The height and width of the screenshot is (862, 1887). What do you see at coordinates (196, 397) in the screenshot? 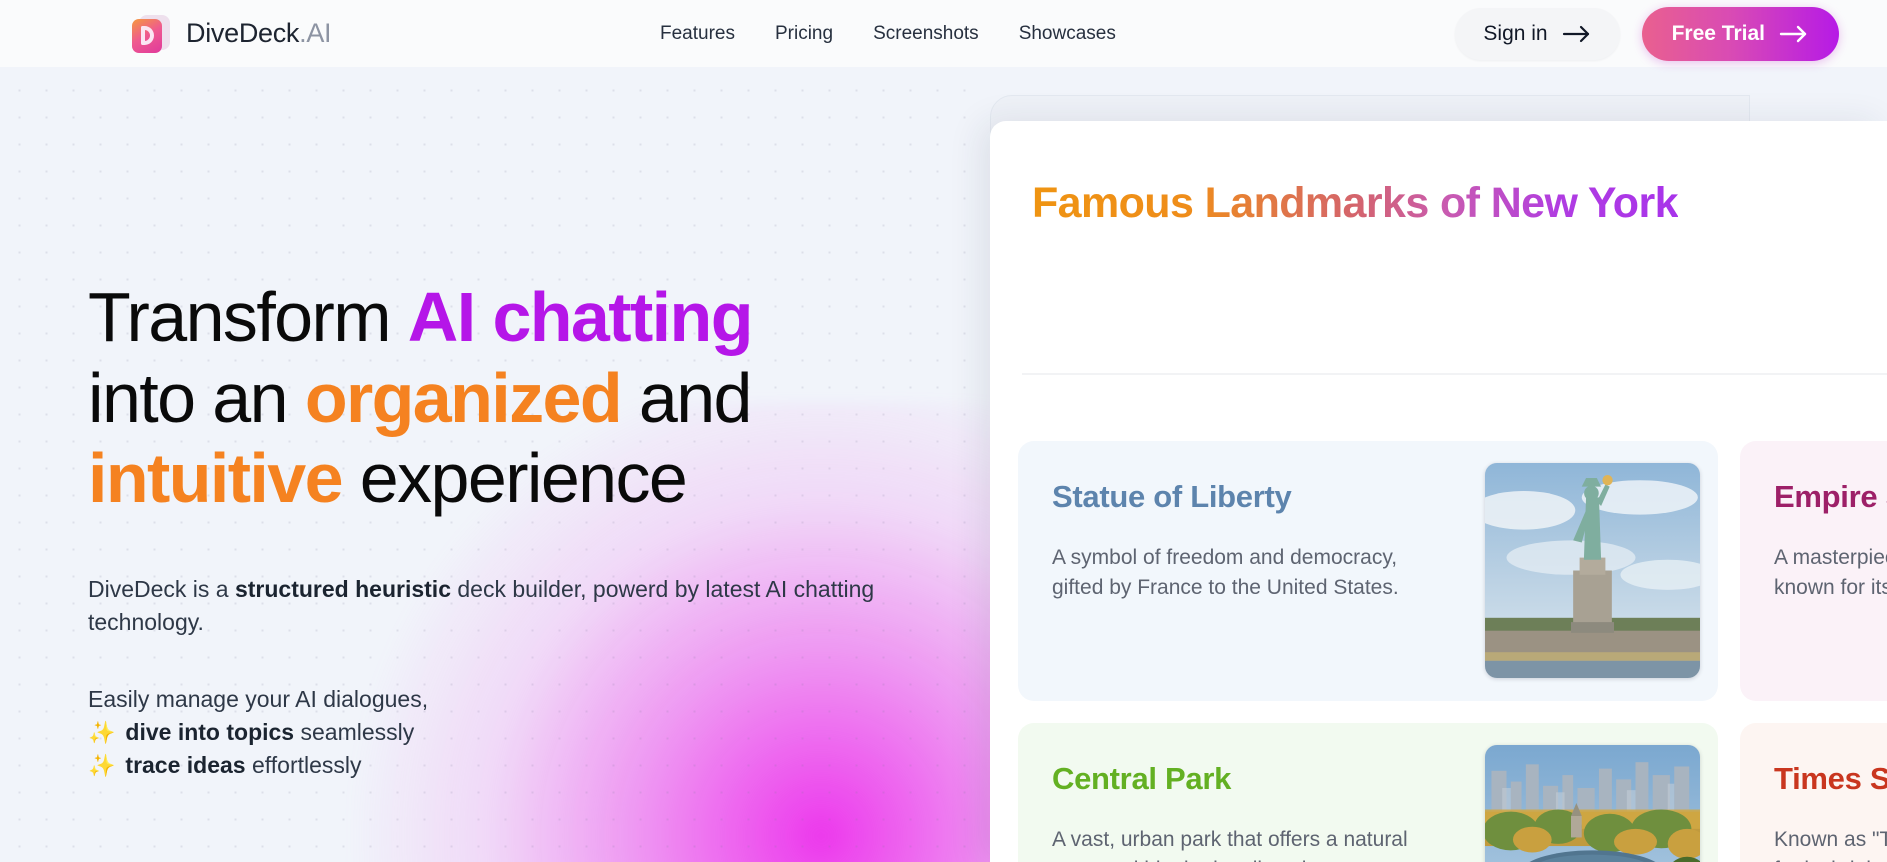
I see `headline-part: into an` at bounding box center [196, 397].